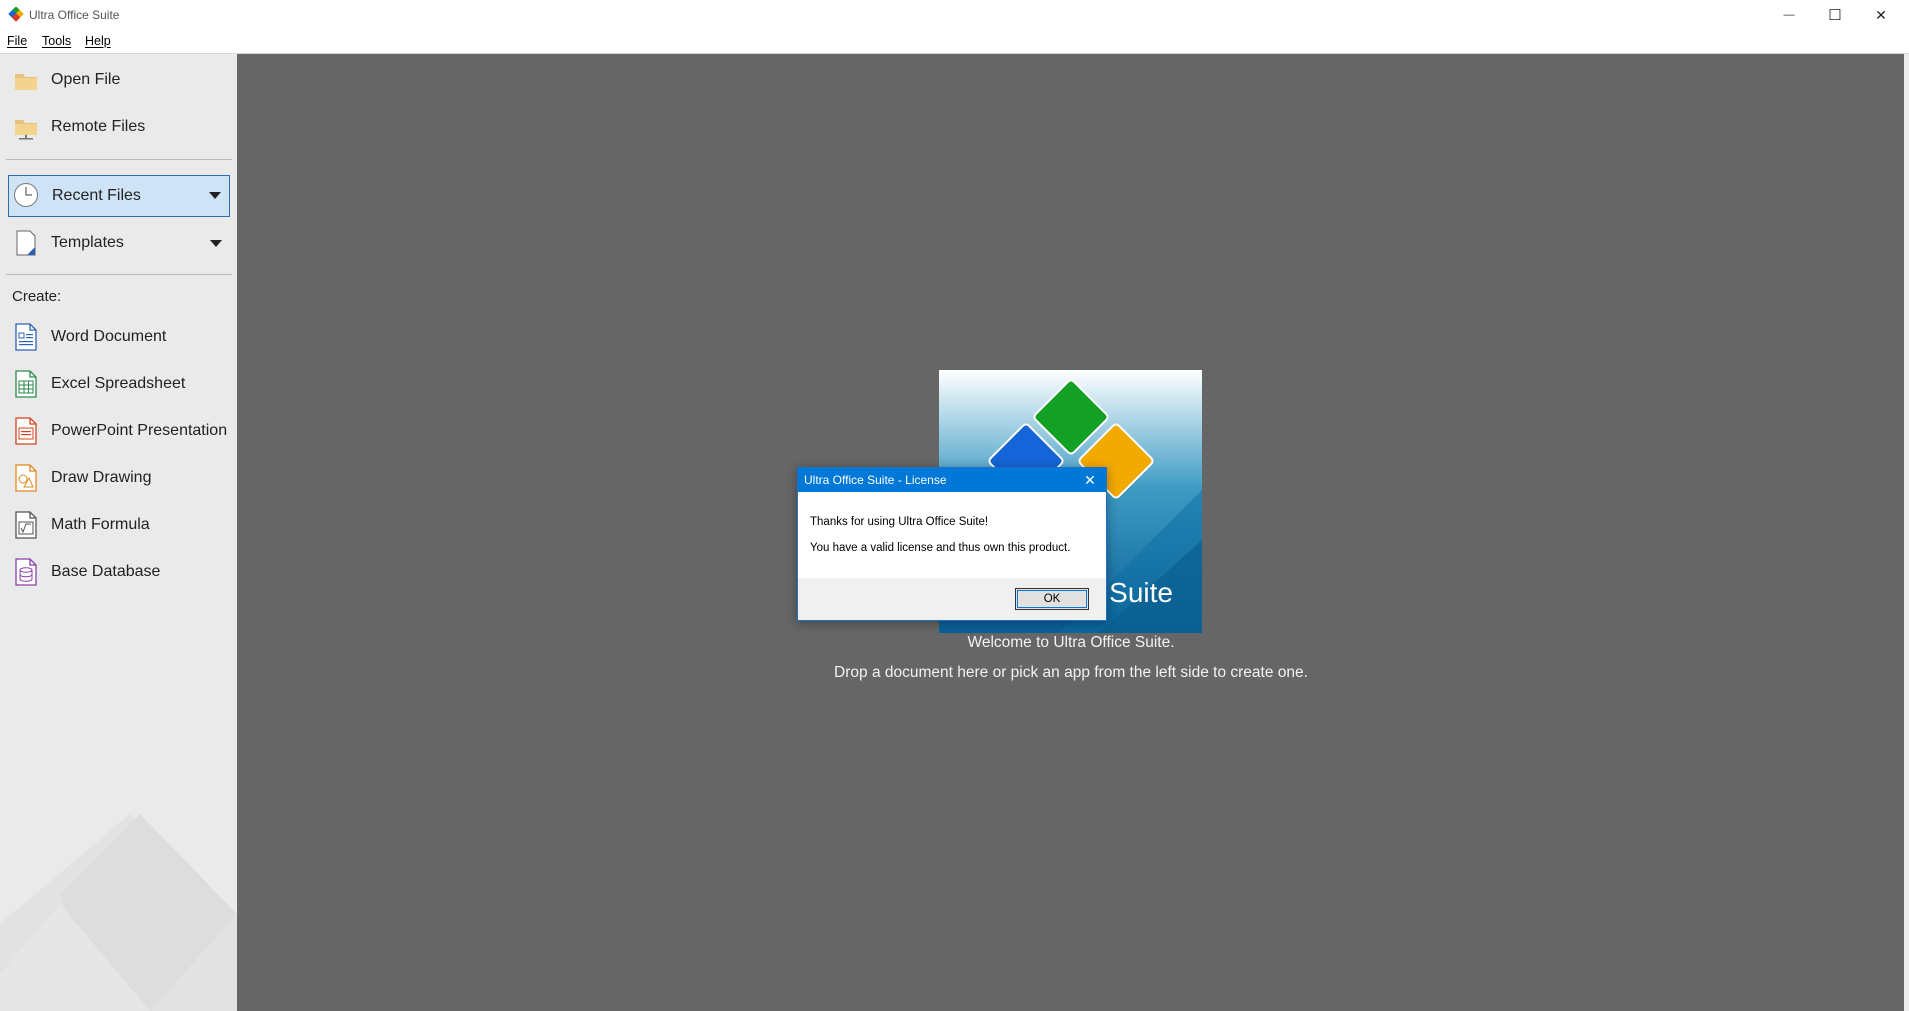 The width and height of the screenshot is (1909, 1011). I want to click on templates-button: Templates, so click(119, 243).